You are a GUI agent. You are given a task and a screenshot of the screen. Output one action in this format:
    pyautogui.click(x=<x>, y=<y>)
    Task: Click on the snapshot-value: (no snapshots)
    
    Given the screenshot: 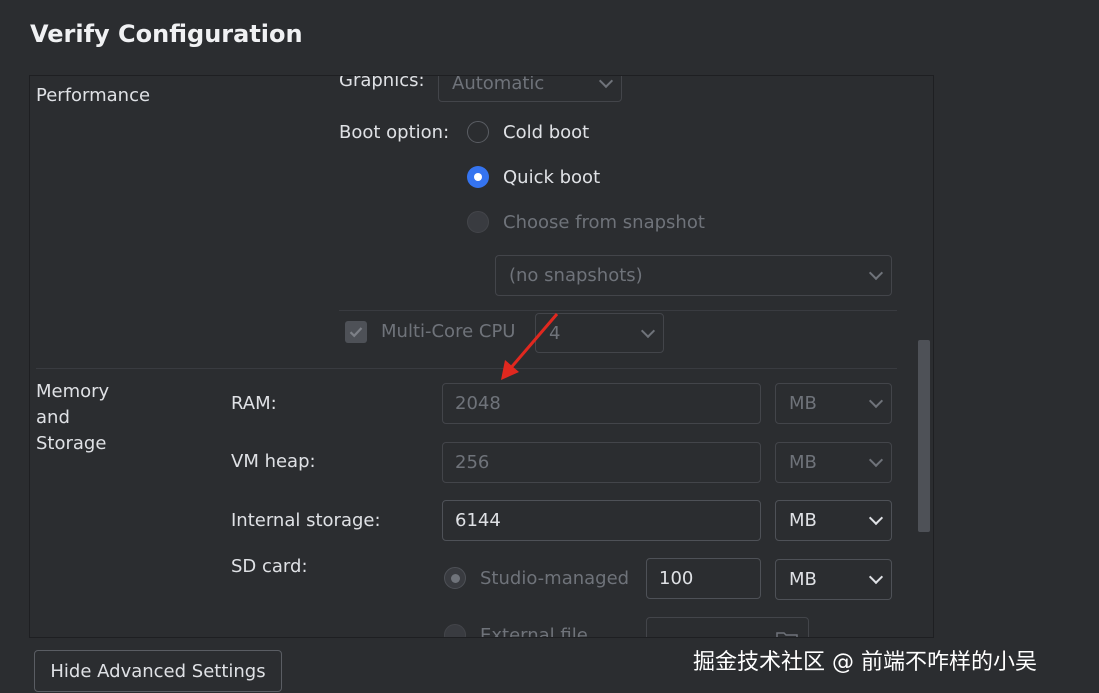 What is the action you would take?
    pyautogui.click(x=576, y=275)
    